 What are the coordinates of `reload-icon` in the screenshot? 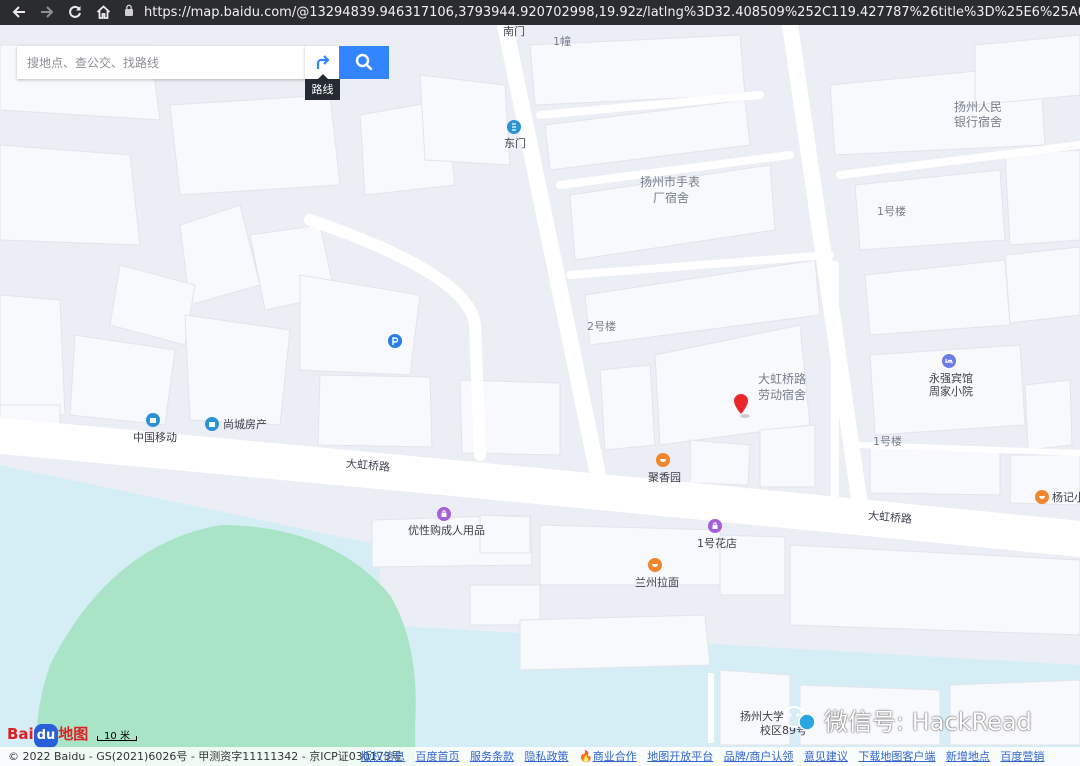 It's located at (75, 11).